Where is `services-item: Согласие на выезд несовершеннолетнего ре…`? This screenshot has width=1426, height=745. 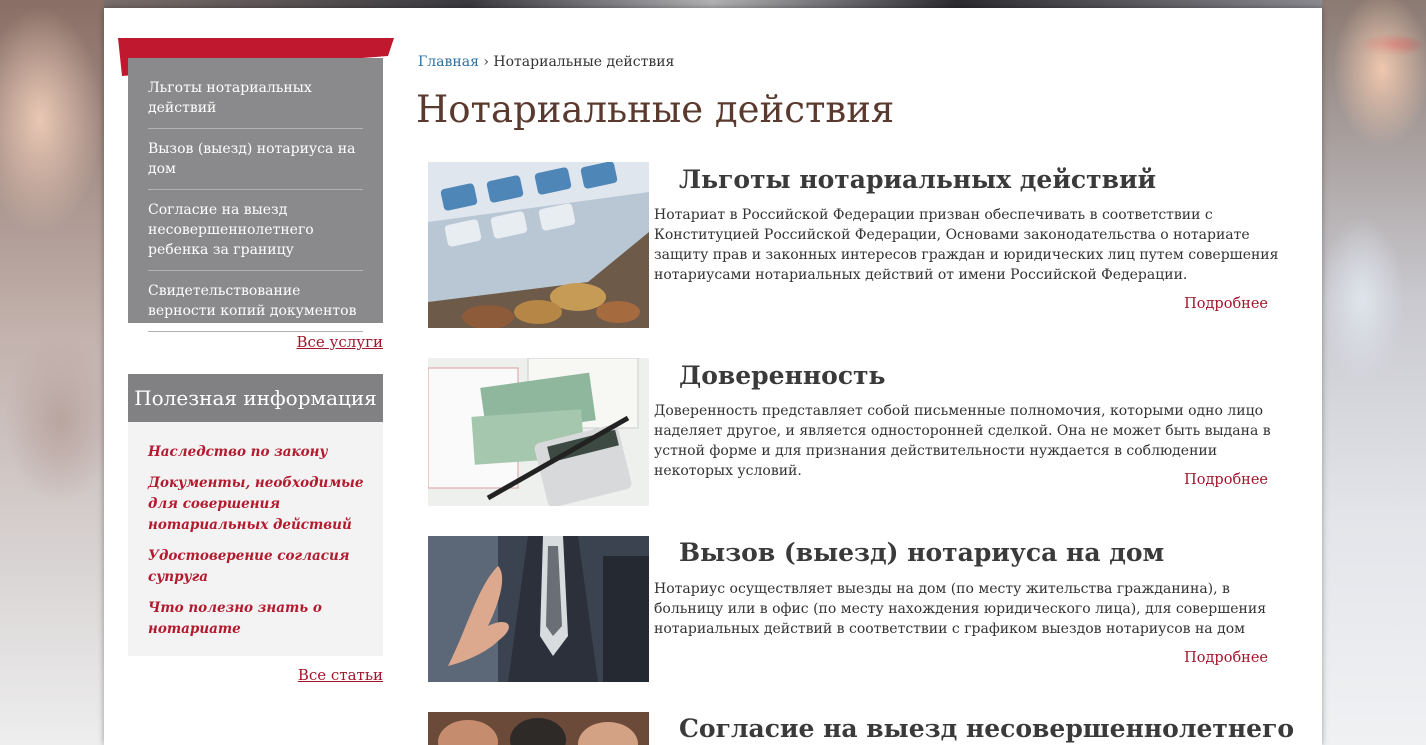 services-item: Согласие на выезд несовершеннолетнего ре… is located at coordinates (255, 235).